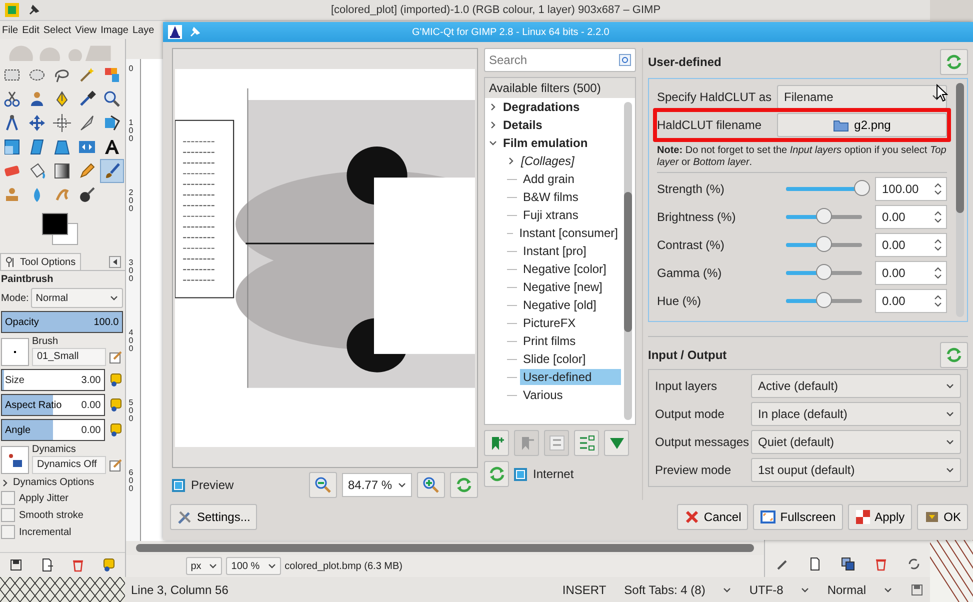  I want to click on filter-folder: Details, so click(523, 125).